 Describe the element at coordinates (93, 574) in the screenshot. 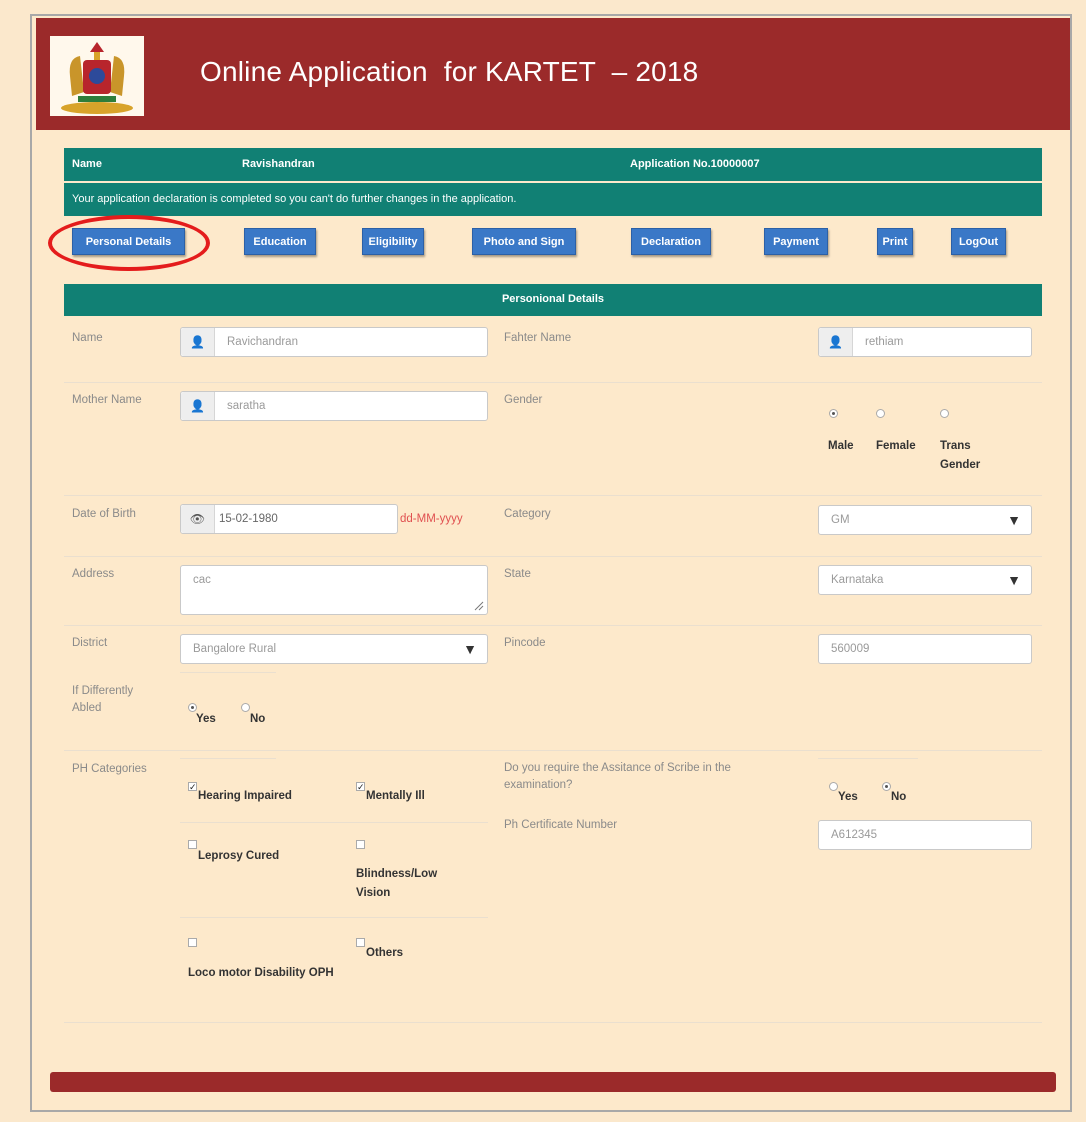

I see `address-label: Address` at that location.